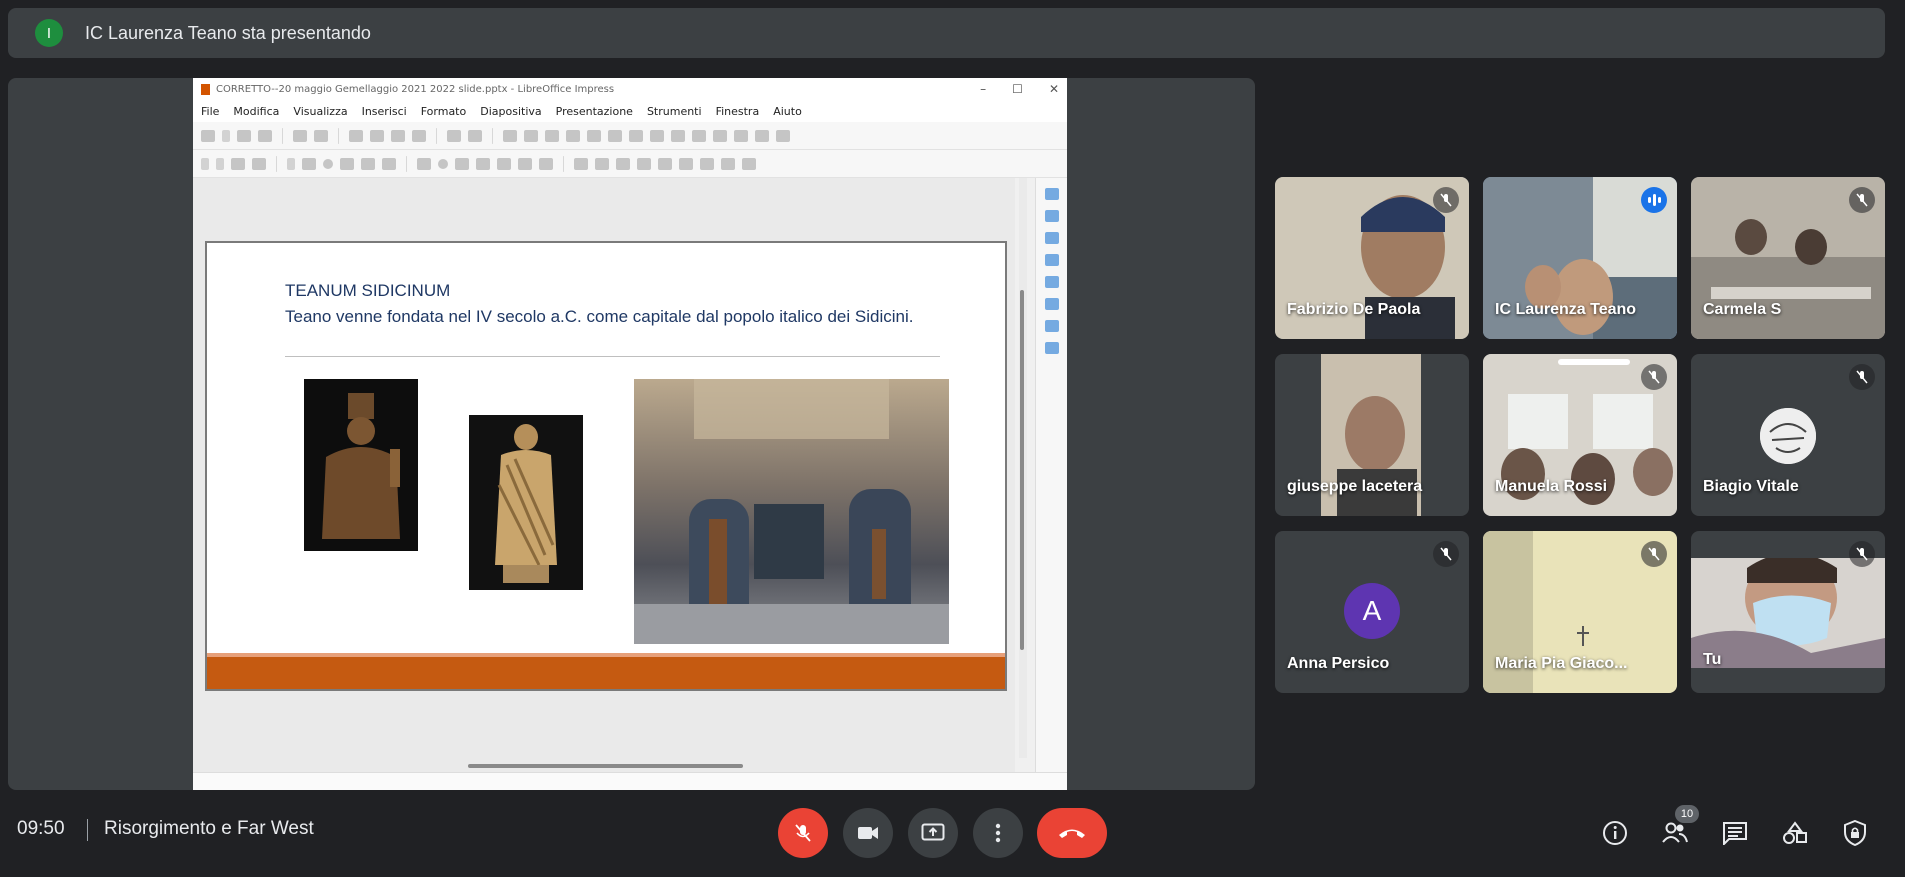 This screenshot has height=877, width=1905. Describe the element at coordinates (1580, 435) in the screenshot. I see `participant-tile: Manuela Rossi` at that location.